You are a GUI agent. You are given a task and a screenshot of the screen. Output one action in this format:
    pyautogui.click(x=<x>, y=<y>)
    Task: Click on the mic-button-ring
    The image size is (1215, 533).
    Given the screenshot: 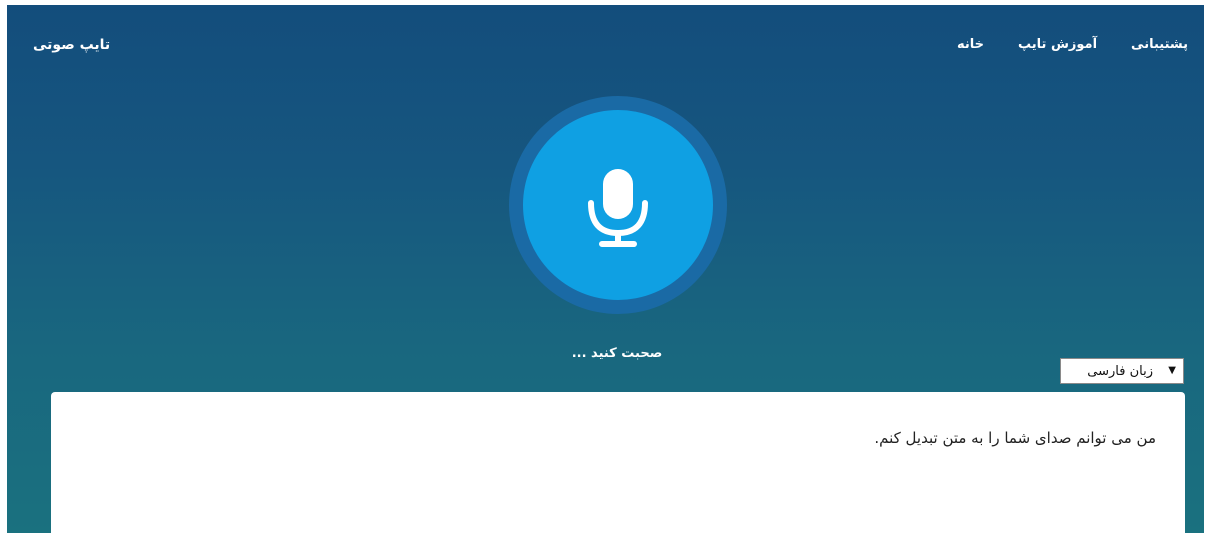 What is the action you would take?
    pyautogui.click(x=618, y=205)
    